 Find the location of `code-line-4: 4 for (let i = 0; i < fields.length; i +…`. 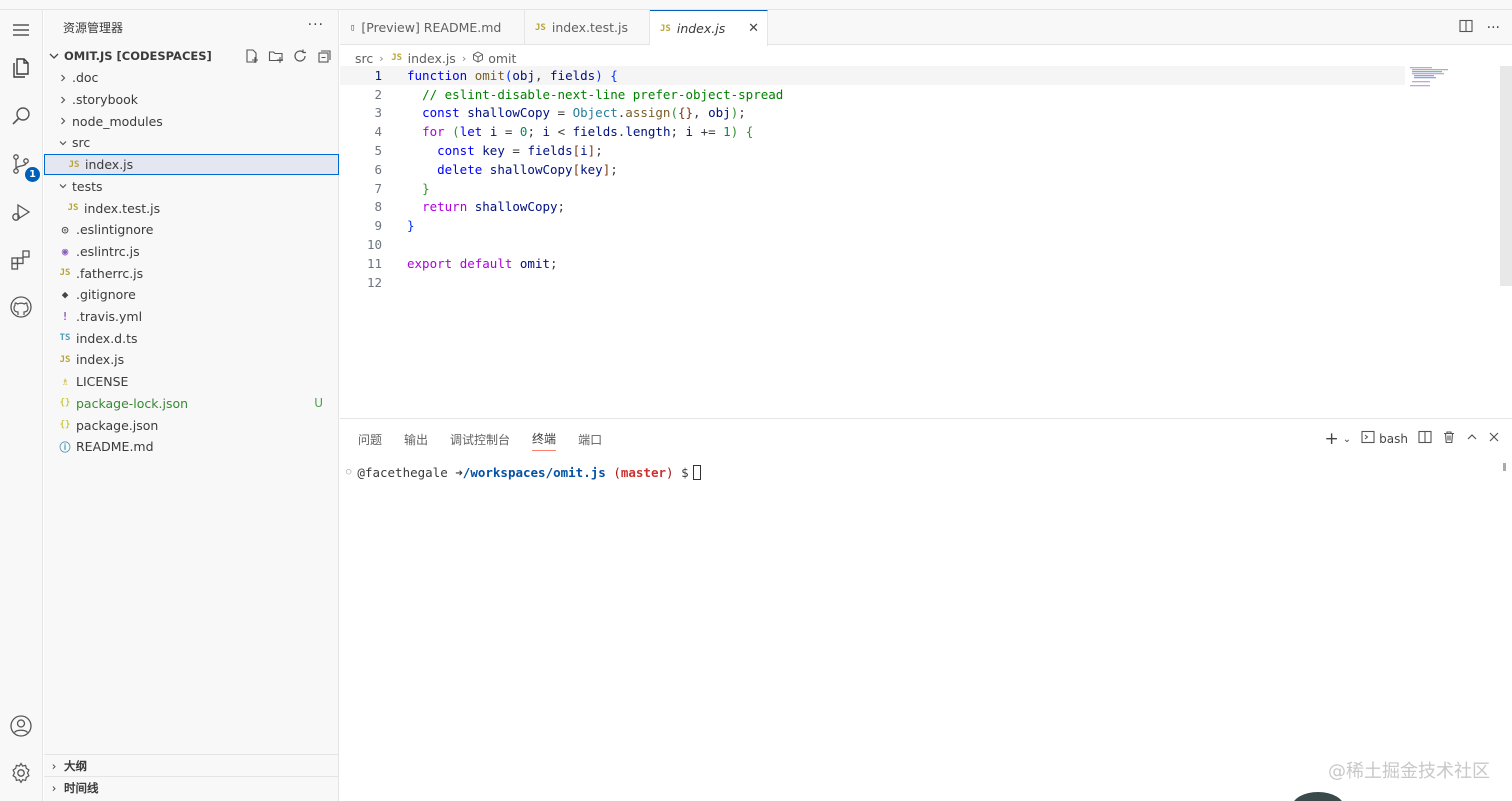

code-line-4: 4 for (let i = 0; i < fields.length; i +… is located at coordinates (564, 132).